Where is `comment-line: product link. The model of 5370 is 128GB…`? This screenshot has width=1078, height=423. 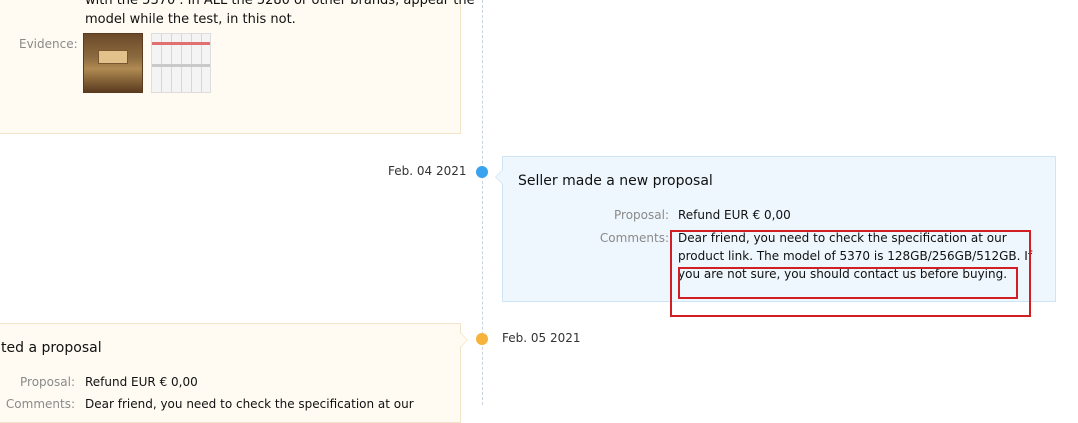
comment-line: product link. The model of 5370 is 128GB… is located at coordinates (855, 256).